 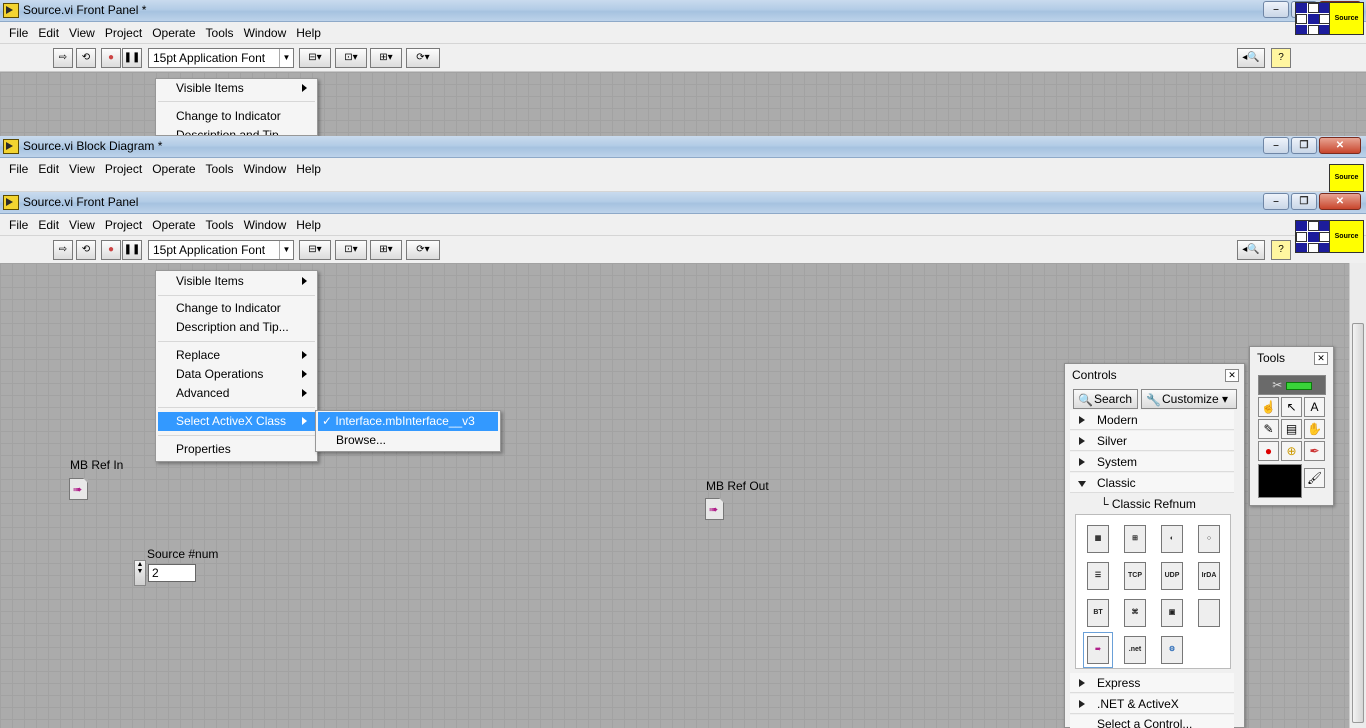 I want to click on menu-item-properties: Properties, so click(x=236, y=449).